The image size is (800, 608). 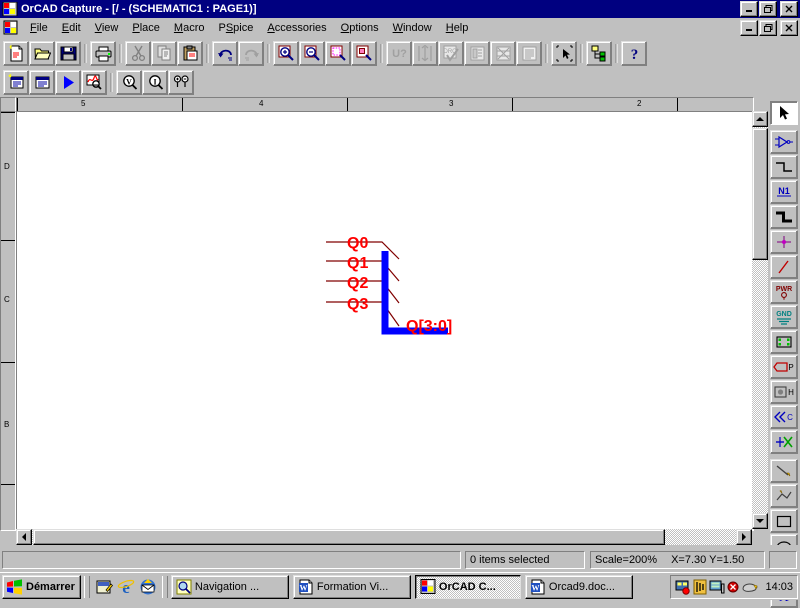 What do you see at coordinates (768, 9) in the screenshot?
I see `restore-button` at bounding box center [768, 9].